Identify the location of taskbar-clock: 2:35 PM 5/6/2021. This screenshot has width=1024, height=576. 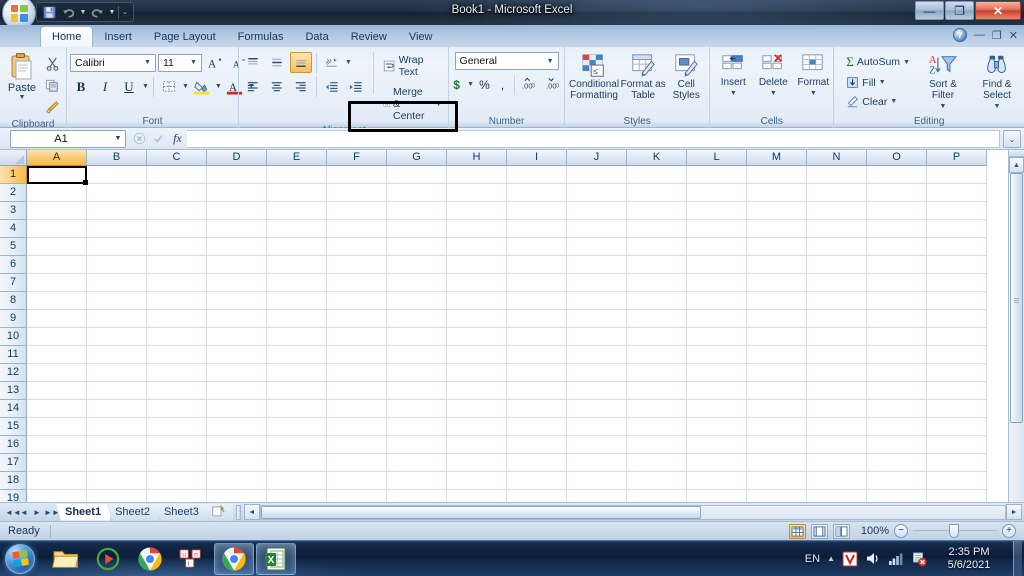
(969, 559).